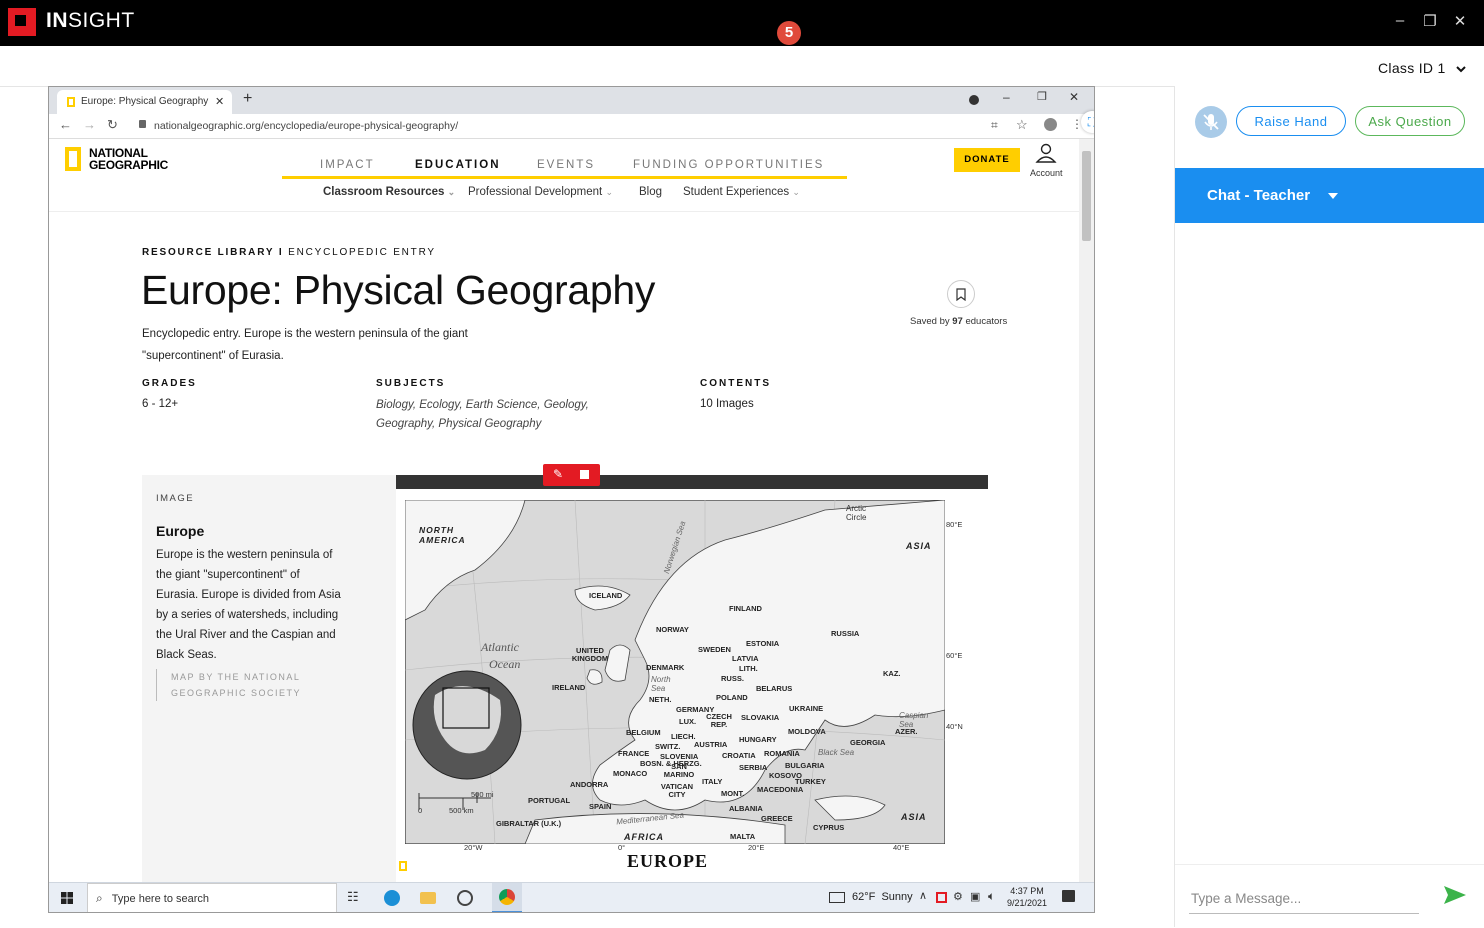 The width and height of the screenshot is (1484, 928). What do you see at coordinates (89, 124) in the screenshot?
I see `forward-icon: →` at bounding box center [89, 124].